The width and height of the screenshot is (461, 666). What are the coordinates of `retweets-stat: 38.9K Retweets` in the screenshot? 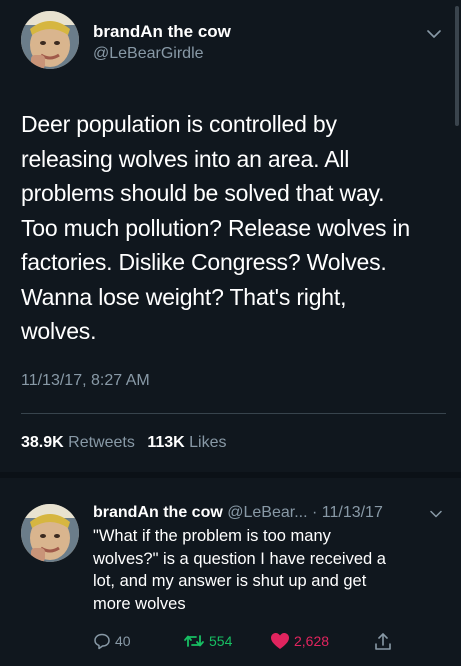 It's located at (78, 442).